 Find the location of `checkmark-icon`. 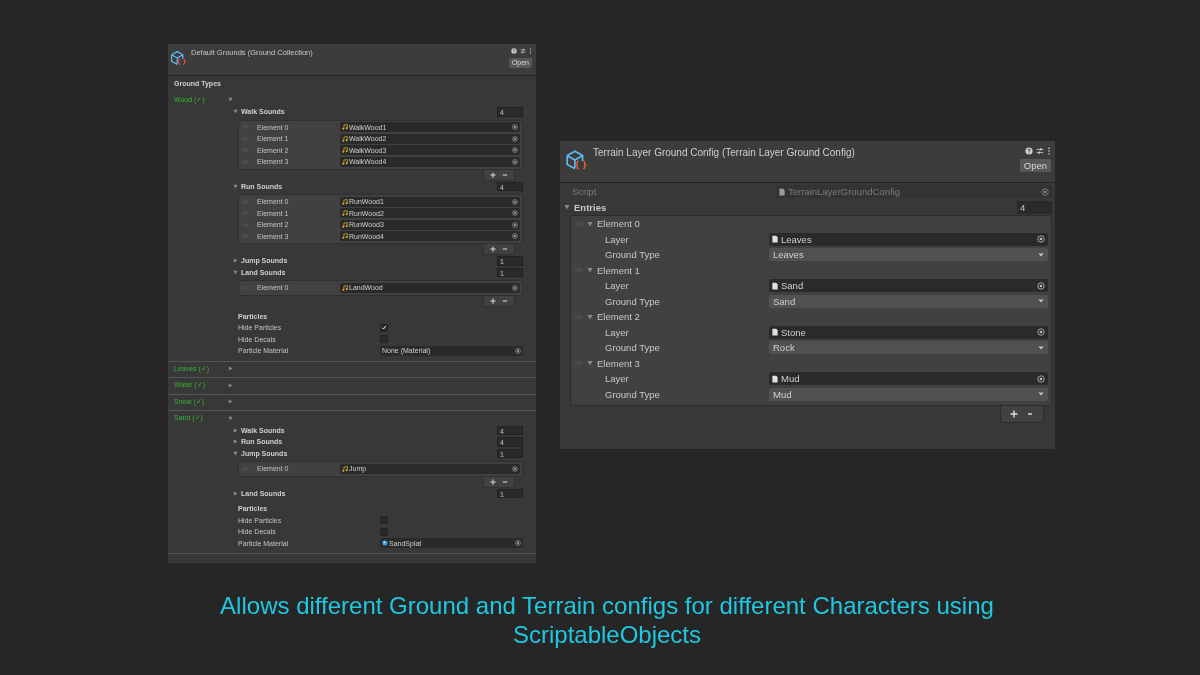

checkmark-icon is located at coordinates (384, 328).